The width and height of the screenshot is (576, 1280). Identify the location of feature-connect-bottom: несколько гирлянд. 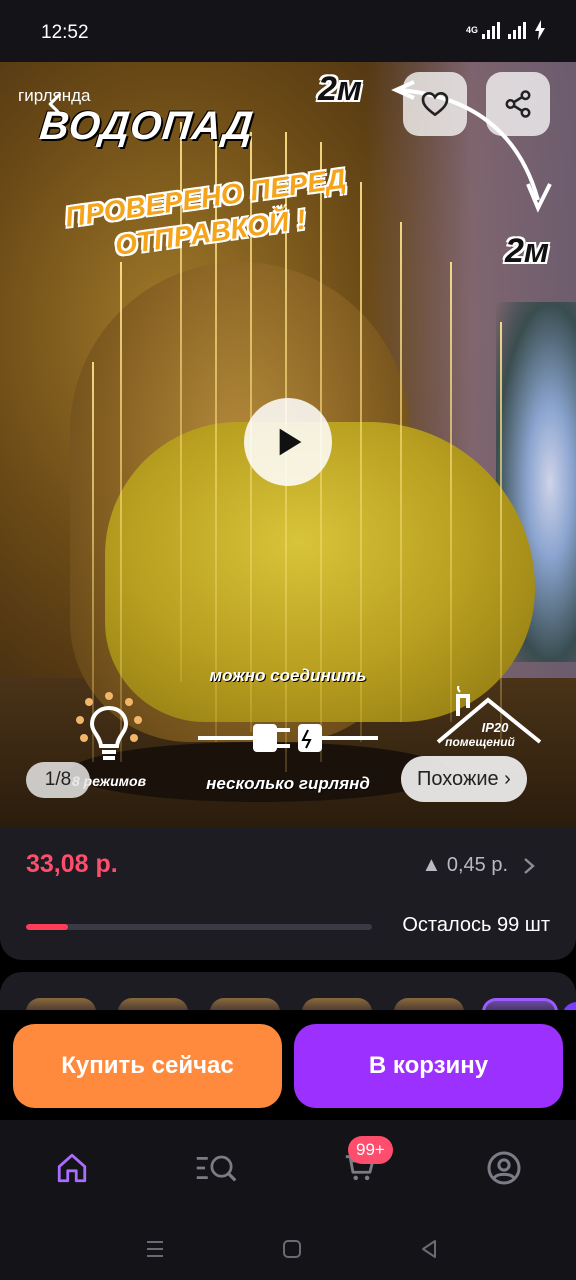
(288, 783).